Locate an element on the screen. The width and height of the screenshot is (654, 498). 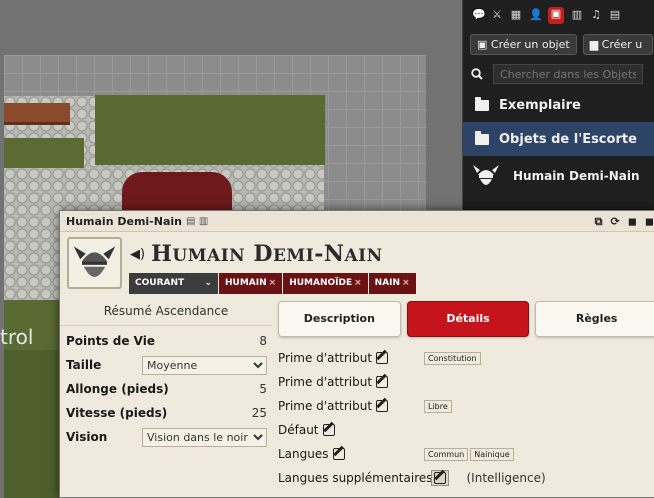
playlists-icon: ♫ is located at coordinates (596, 15).